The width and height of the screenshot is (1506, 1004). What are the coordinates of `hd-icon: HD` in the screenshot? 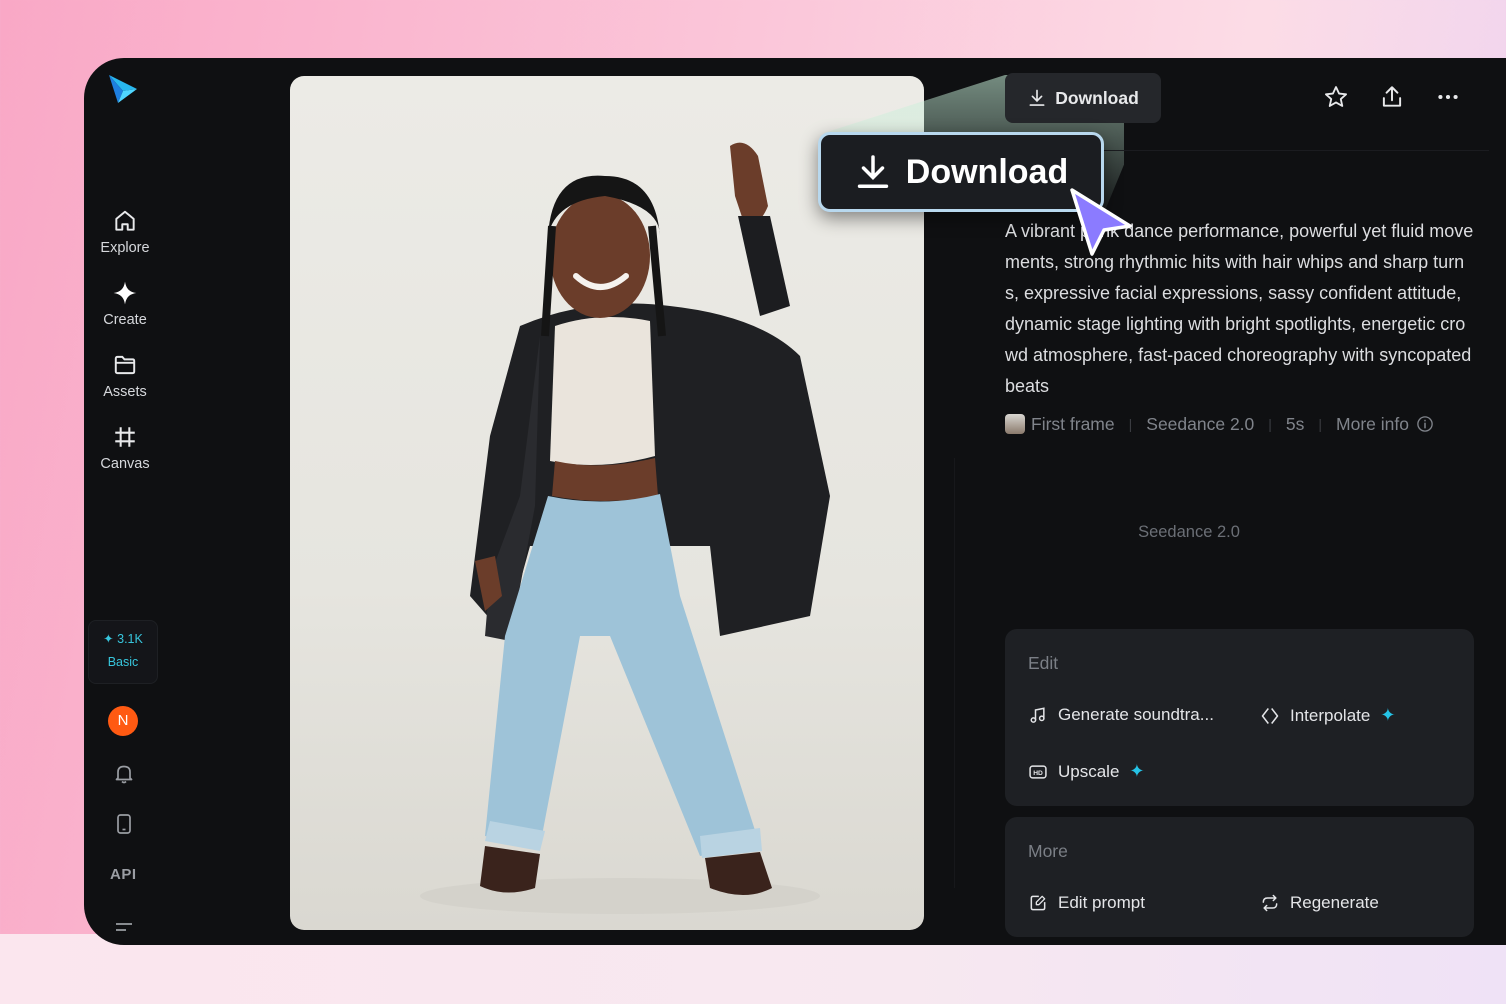 It's located at (1038, 771).